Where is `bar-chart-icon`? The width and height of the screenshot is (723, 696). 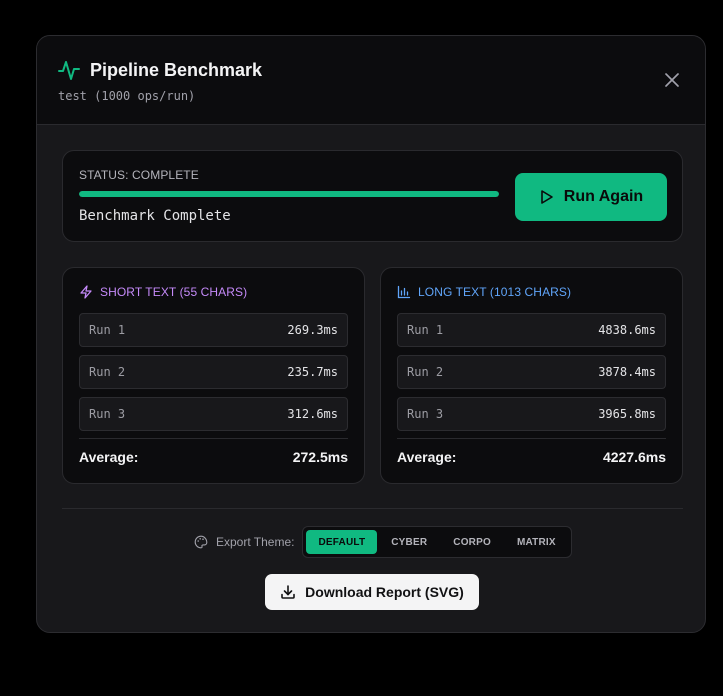
bar-chart-icon is located at coordinates (404, 292).